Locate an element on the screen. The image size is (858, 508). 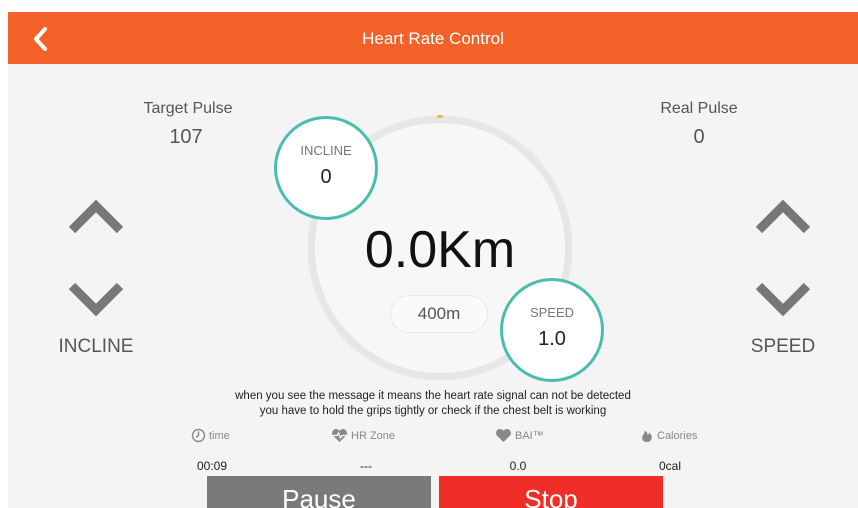
stop-button: Stop is located at coordinates (551, 492).